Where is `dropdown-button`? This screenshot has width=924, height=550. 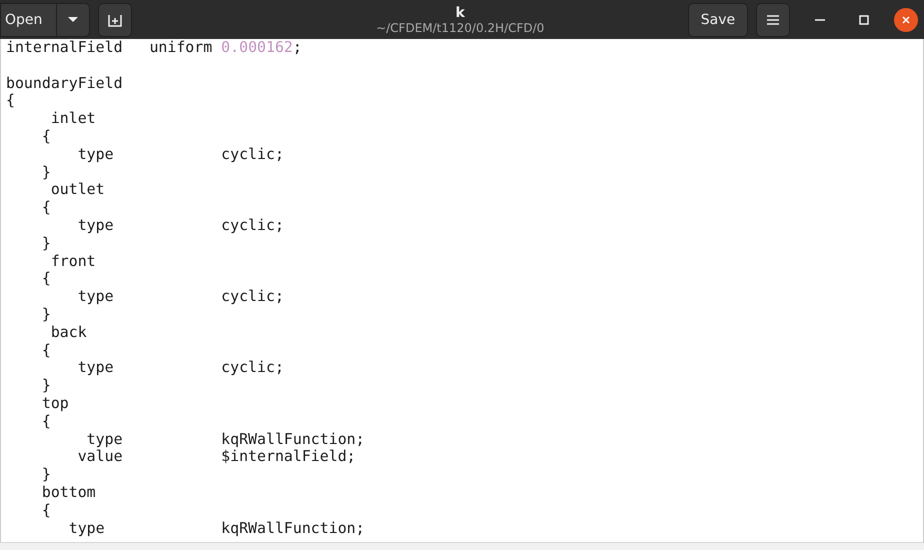
dropdown-button is located at coordinates (73, 19).